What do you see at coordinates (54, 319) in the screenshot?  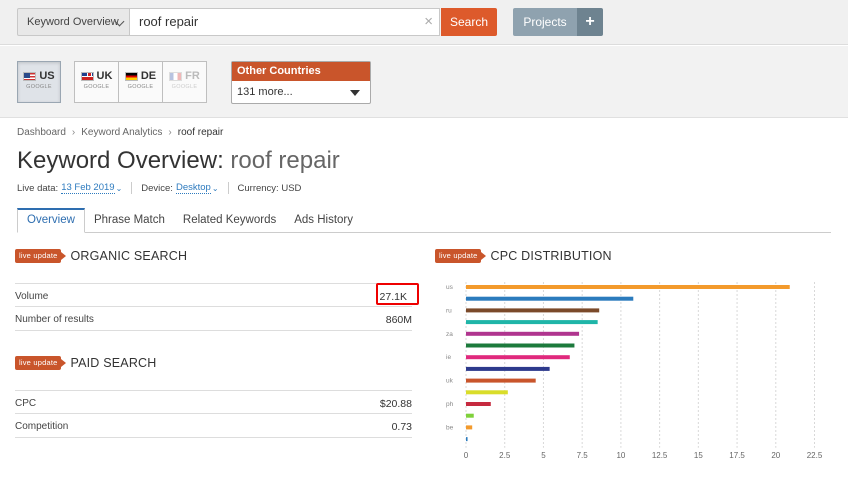 I see `results-label: Number of results` at bounding box center [54, 319].